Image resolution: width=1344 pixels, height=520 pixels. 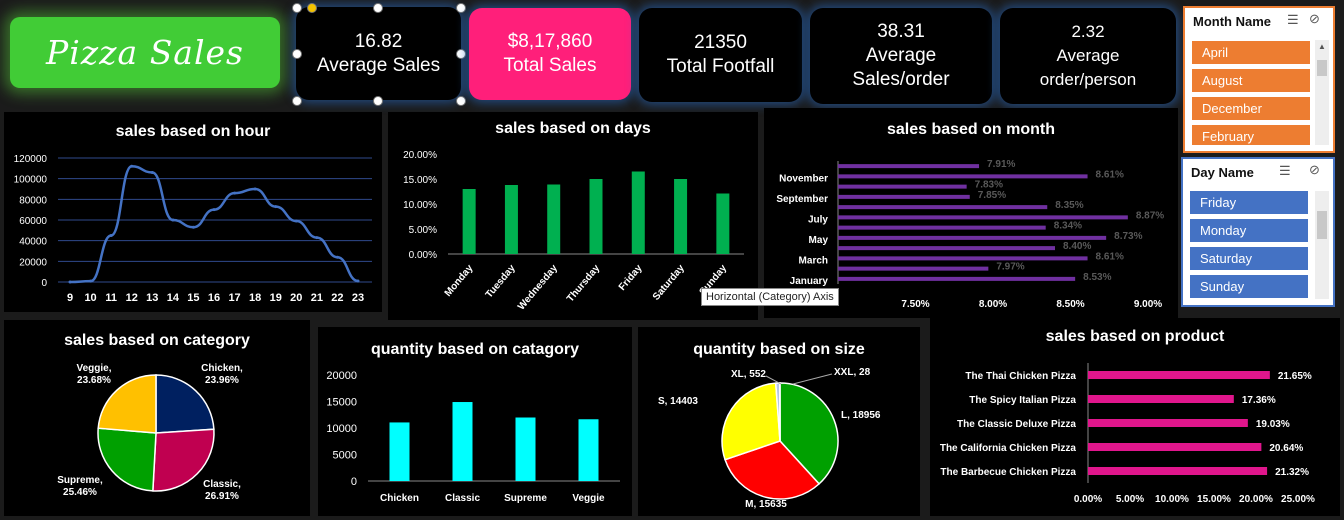 I want to click on y-tick-label: 10000, so click(x=341, y=429).